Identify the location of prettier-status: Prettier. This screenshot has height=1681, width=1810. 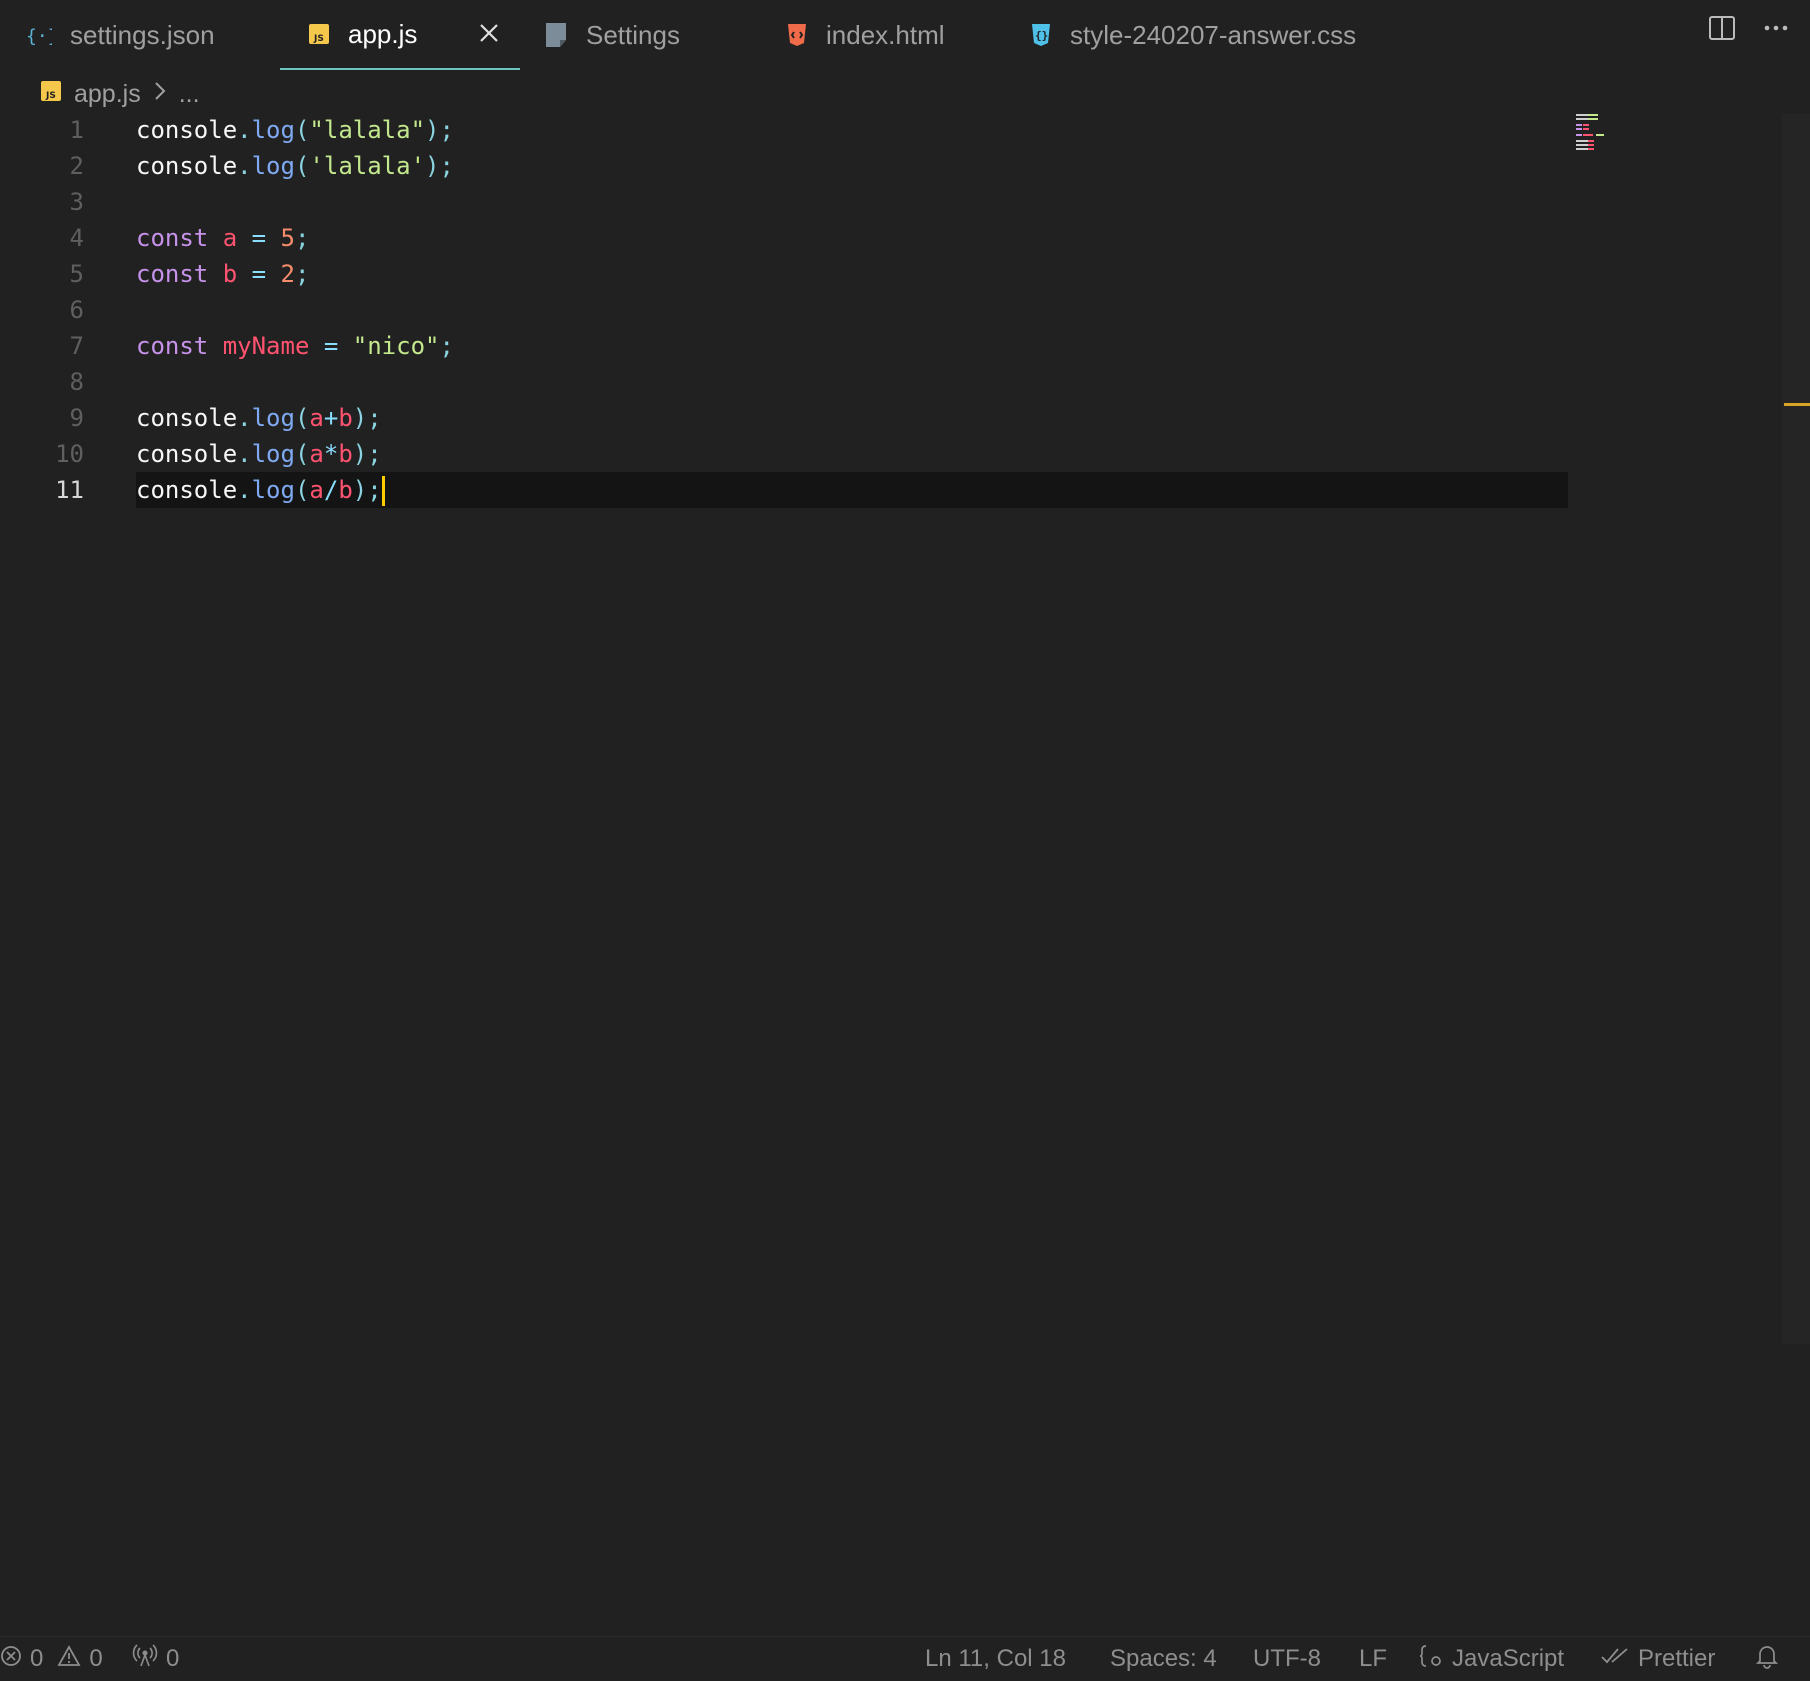
(1657, 1659).